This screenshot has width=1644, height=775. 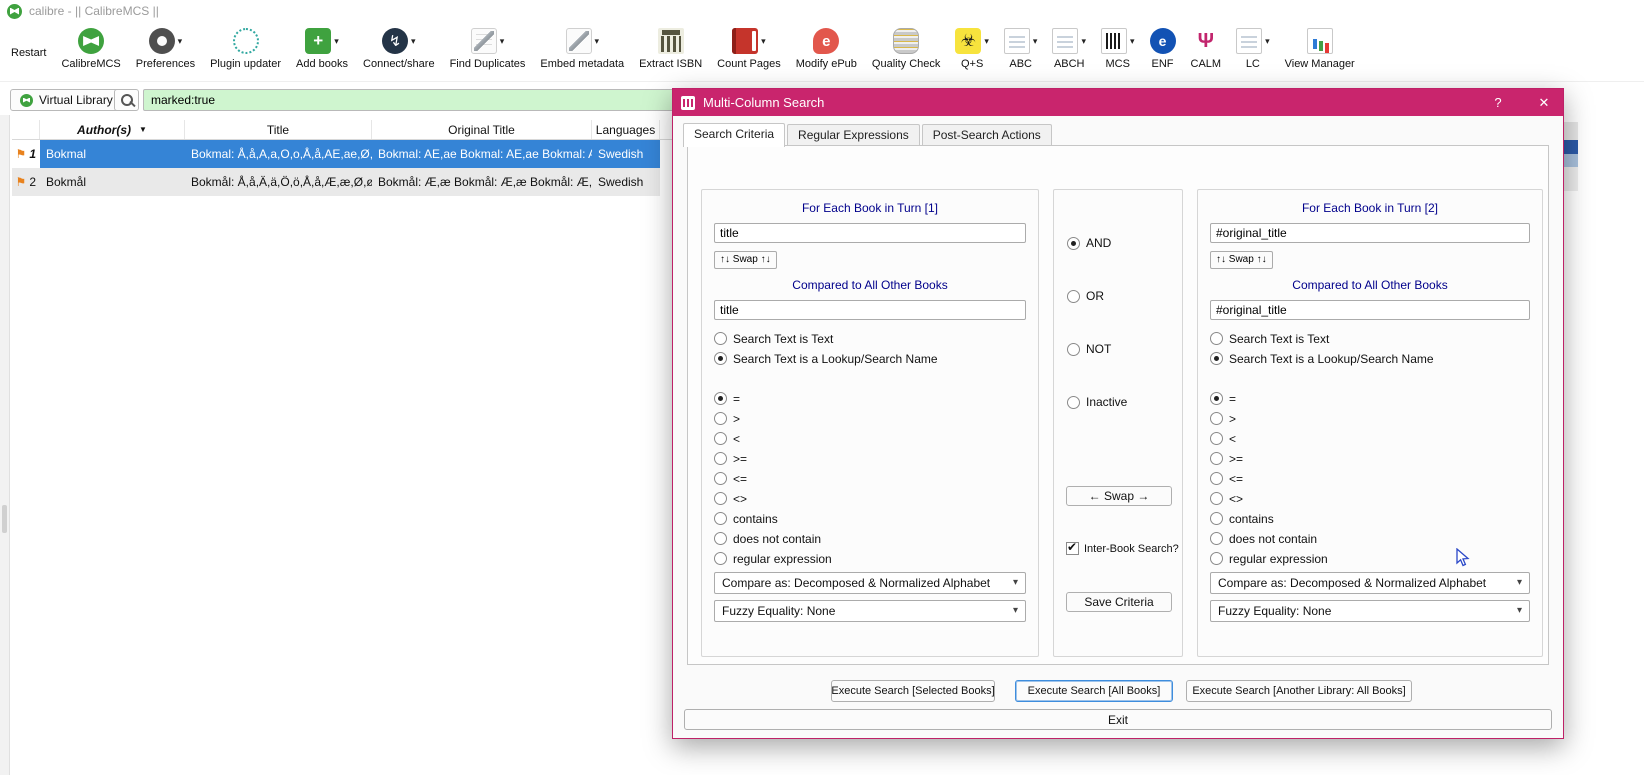 I want to click on close-icon: ✕, so click(x=1544, y=102).